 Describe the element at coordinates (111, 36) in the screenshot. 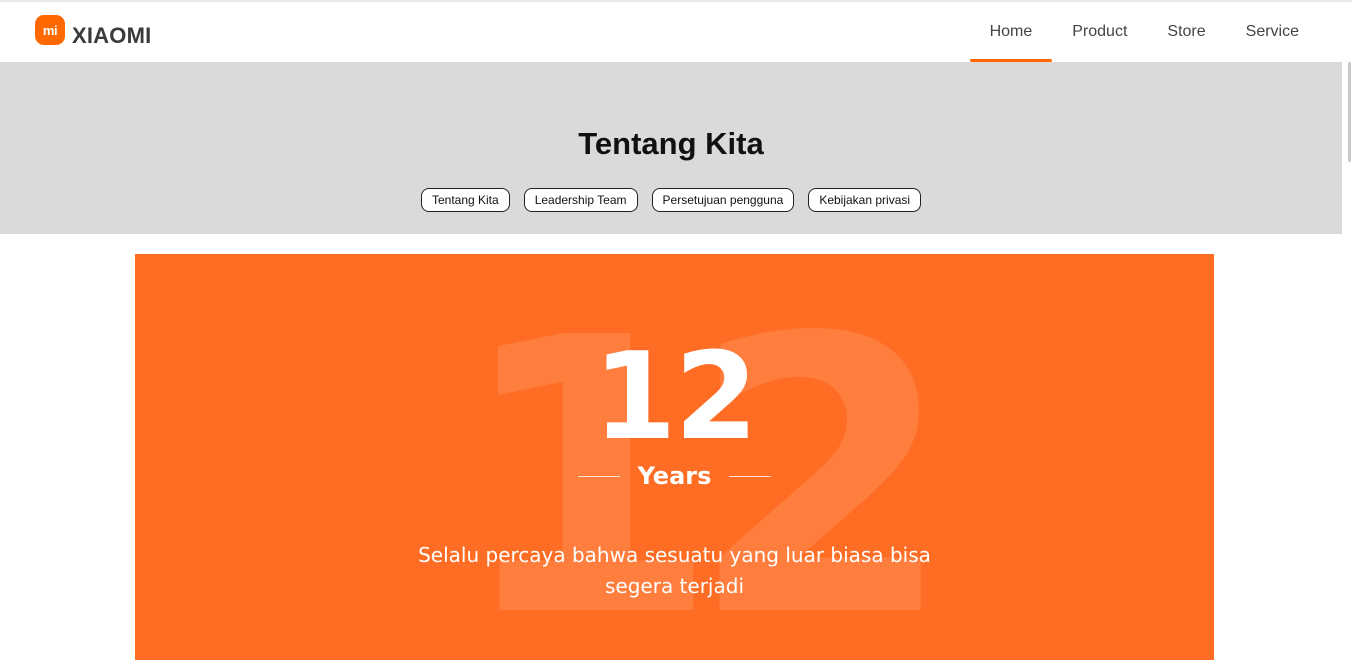

I see `brand-name: XIAOMI` at that location.